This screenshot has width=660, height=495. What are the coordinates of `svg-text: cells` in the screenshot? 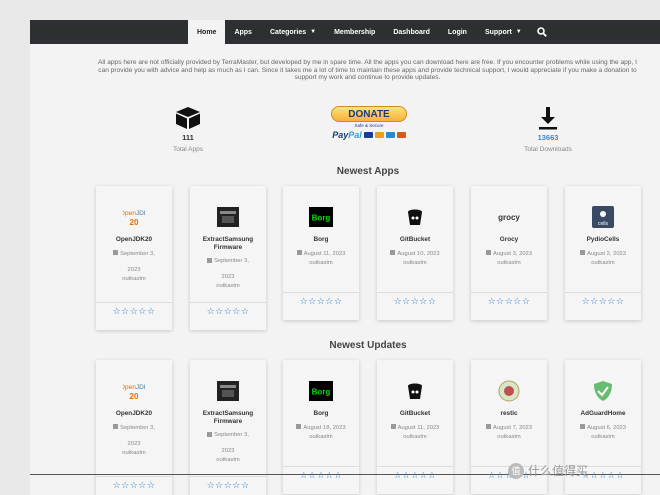 It's located at (603, 224).